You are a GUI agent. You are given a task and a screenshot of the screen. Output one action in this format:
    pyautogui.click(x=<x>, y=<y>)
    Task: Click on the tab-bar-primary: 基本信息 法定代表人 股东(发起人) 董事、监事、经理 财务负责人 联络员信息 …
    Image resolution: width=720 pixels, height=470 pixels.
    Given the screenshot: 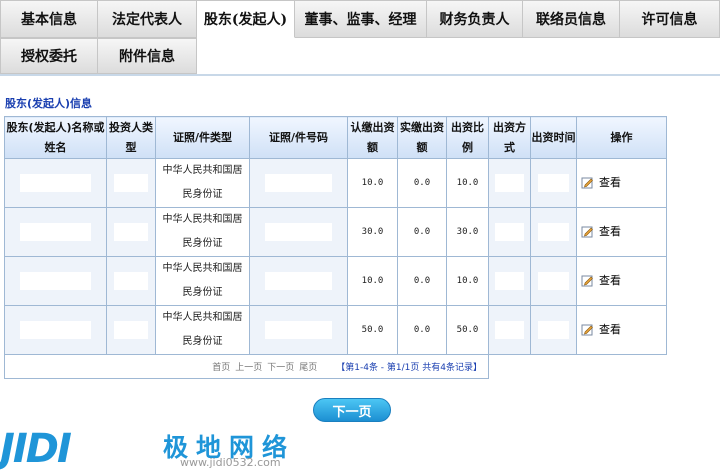 What is the action you would take?
    pyautogui.click(x=360, y=19)
    